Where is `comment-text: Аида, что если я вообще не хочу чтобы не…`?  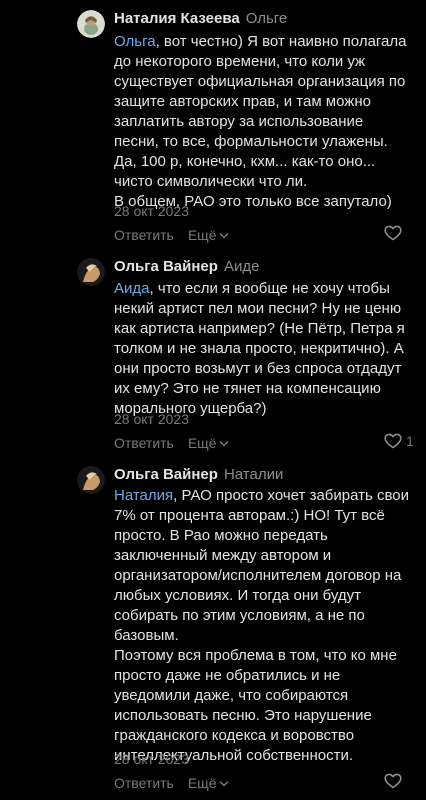
comment-text: Аида, что если я вообще не хочу чтобы не… is located at coordinates (259, 348).